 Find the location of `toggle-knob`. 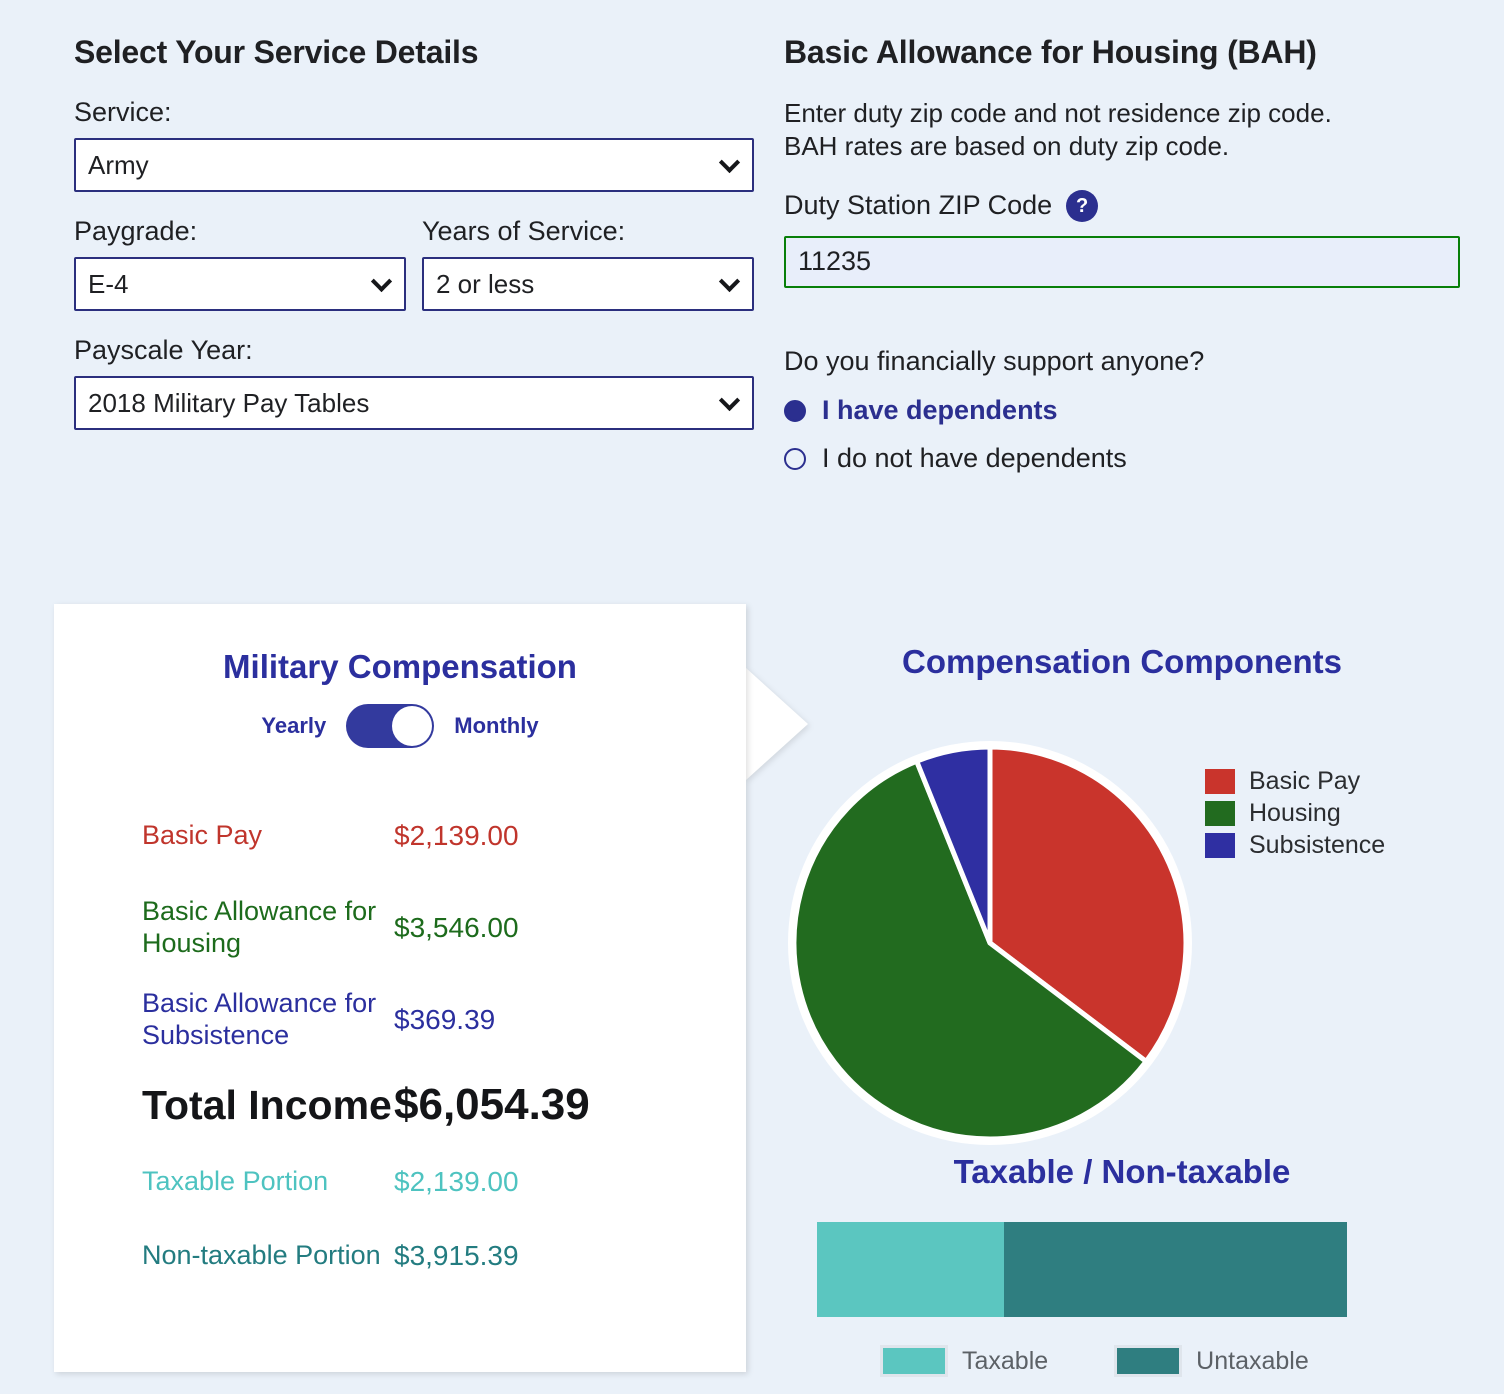

toggle-knob is located at coordinates (412, 726).